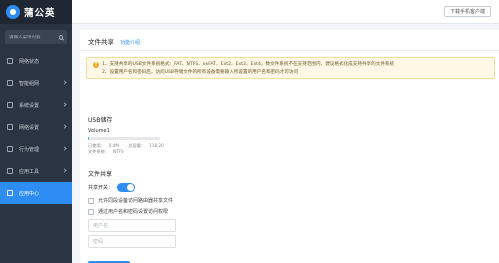 This screenshot has width=499, height=263. I want to click on sidebar: 蒲公英 网络状态 智能组网 系统设置 网络设置 行为管理, so click(36, 131).